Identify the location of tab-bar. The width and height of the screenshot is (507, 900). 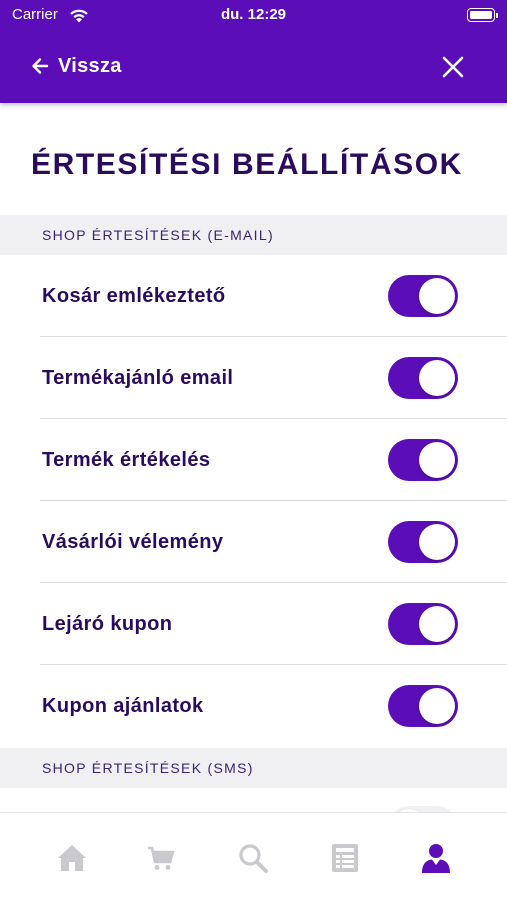
(253, 856).